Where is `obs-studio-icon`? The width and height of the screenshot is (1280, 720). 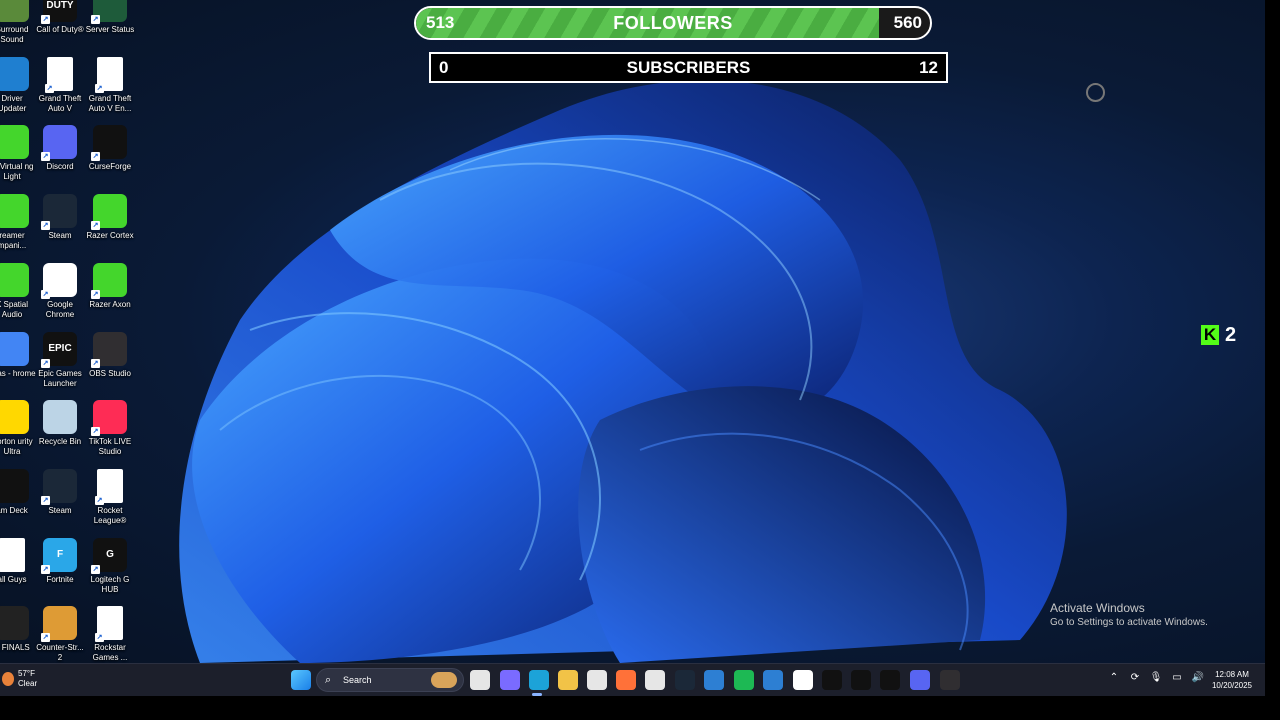
obs-studio-icon is located at coordinates (950, 680).